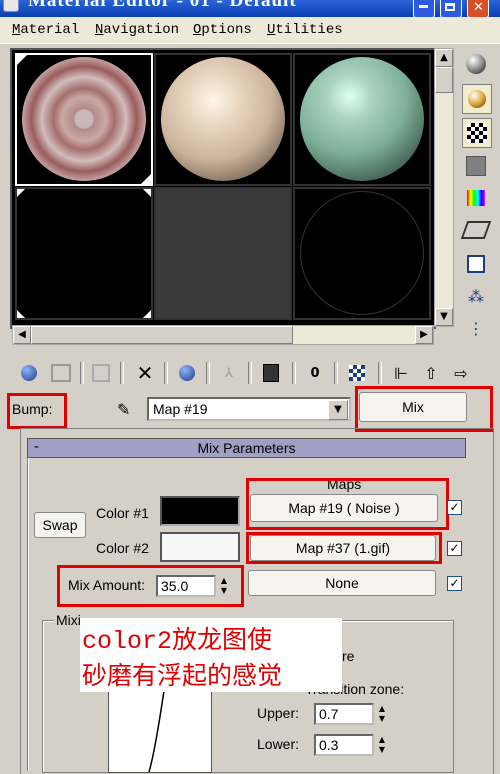 The height and width of the screenshot is (774, 500). I want to click on close-button: ✕, so click(478, 8).